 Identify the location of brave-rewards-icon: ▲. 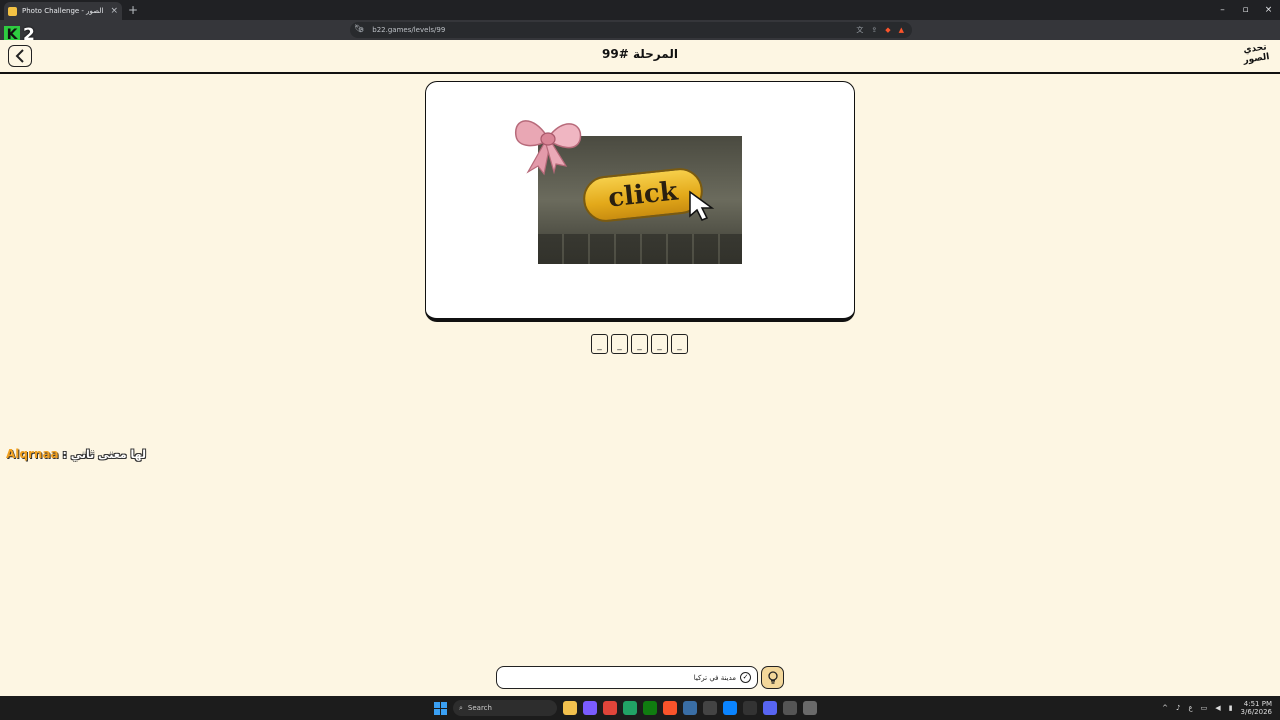
(901, 30).